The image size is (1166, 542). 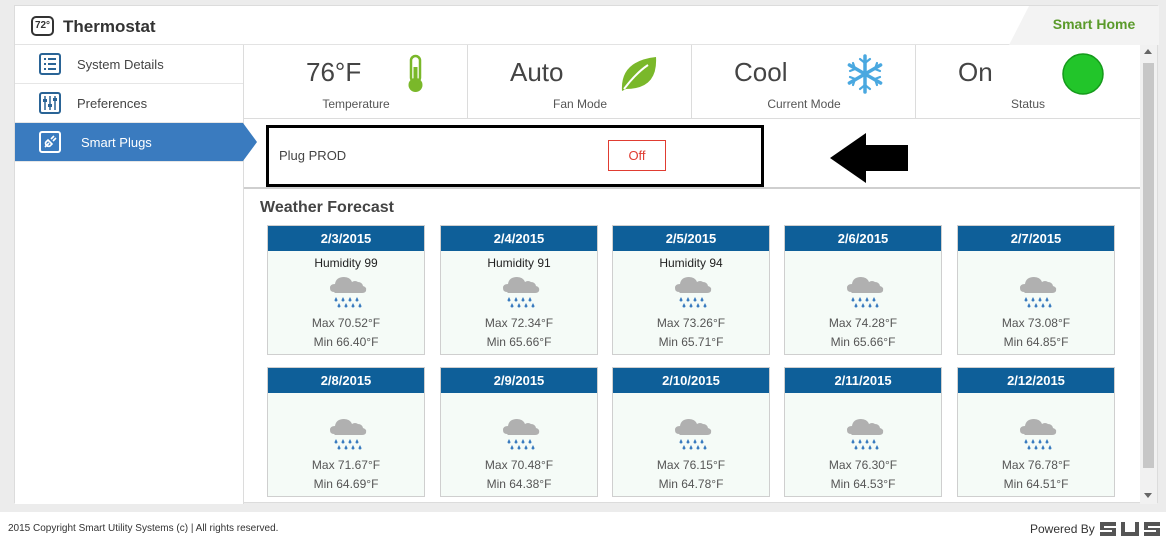 I want to click on forecast-day: 2/6/2015 Max 74.28°F Min 65.66°F, so click(x=863, y=290).